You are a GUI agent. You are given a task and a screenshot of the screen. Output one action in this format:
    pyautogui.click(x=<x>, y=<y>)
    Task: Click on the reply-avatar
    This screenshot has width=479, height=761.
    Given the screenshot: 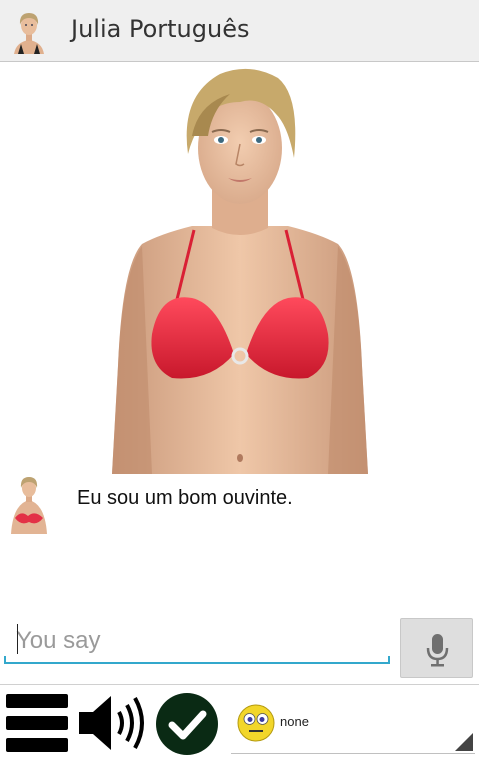 What is the action you would take?
    pyautogui.click(x=29, y=505)
    